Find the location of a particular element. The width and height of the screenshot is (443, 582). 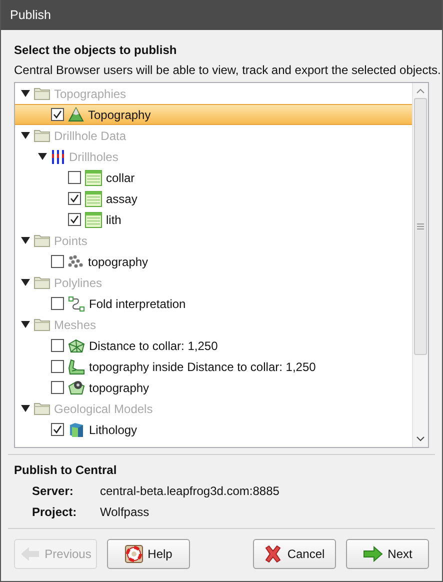

field-label: Server: is located at coordinates (53, 491).